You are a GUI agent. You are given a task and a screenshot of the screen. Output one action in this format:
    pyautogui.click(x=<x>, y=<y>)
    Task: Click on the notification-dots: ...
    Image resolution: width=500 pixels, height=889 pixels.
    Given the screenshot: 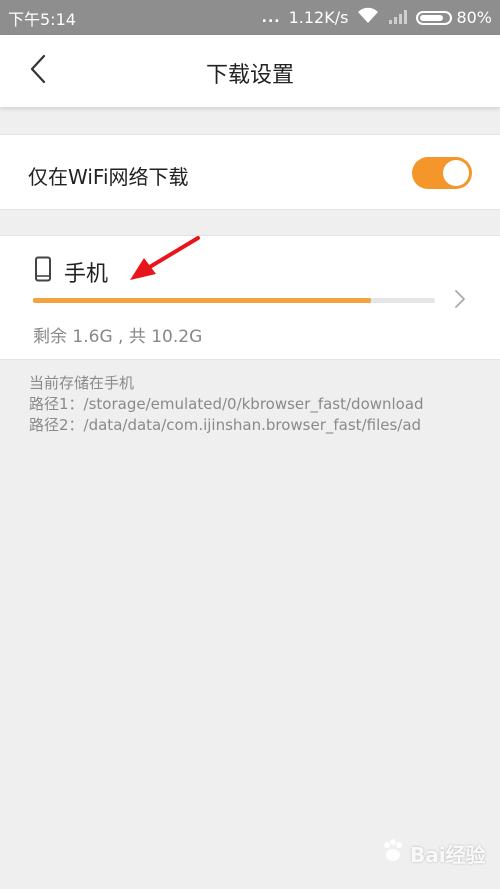 What is the action you would take?
    pyautogui.click(x=271, y=17)
    